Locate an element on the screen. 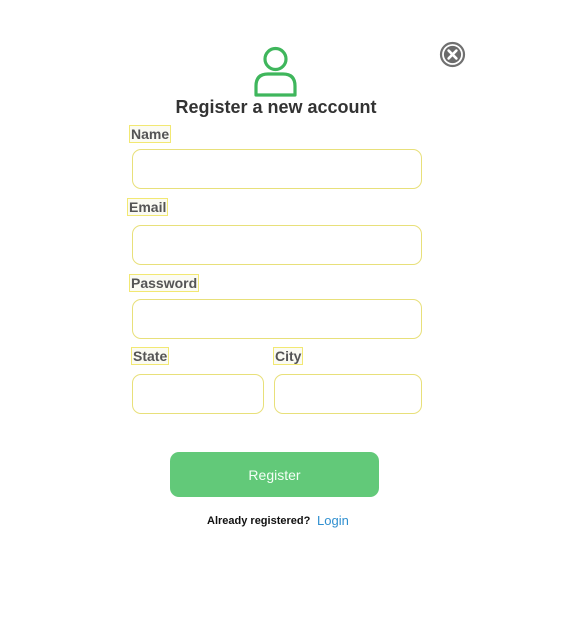 Image resolution: width=581 pixels, height=622 pixels. close-button is located at coordinates (452, 54).